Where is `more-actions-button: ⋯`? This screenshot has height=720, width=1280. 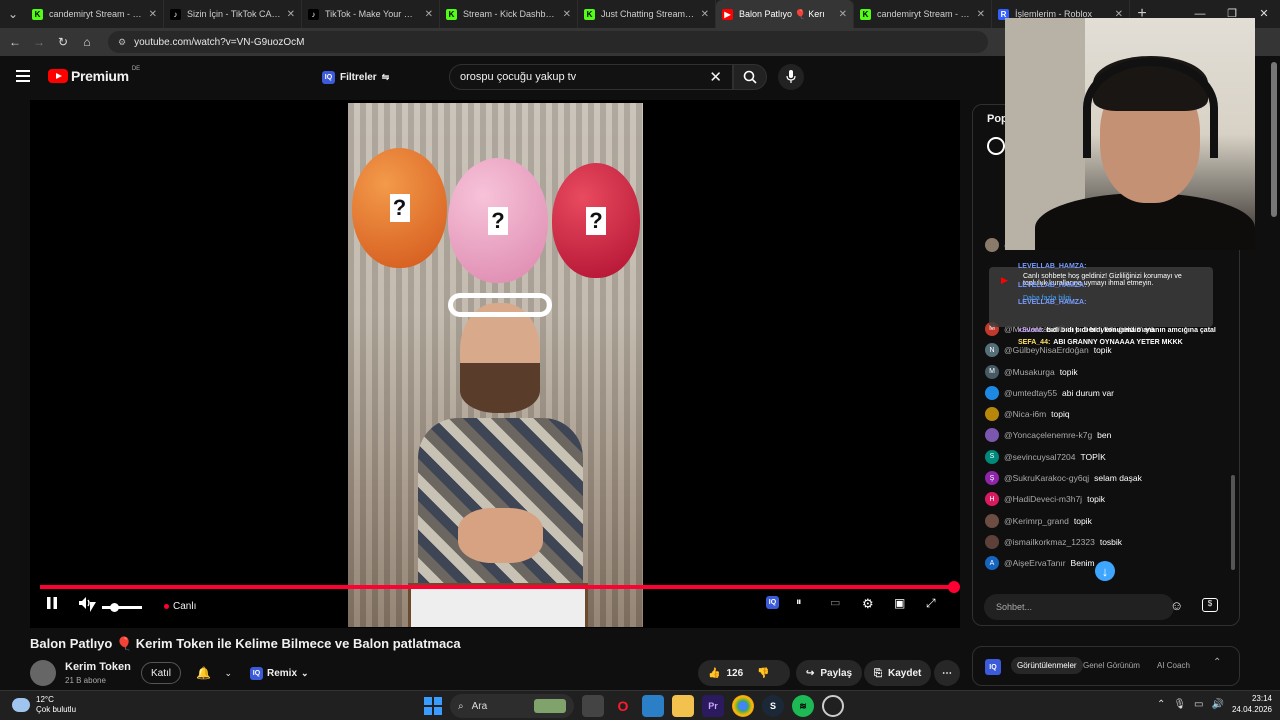 more-actions-button: ⋯ is located at coordinates (947, 673).